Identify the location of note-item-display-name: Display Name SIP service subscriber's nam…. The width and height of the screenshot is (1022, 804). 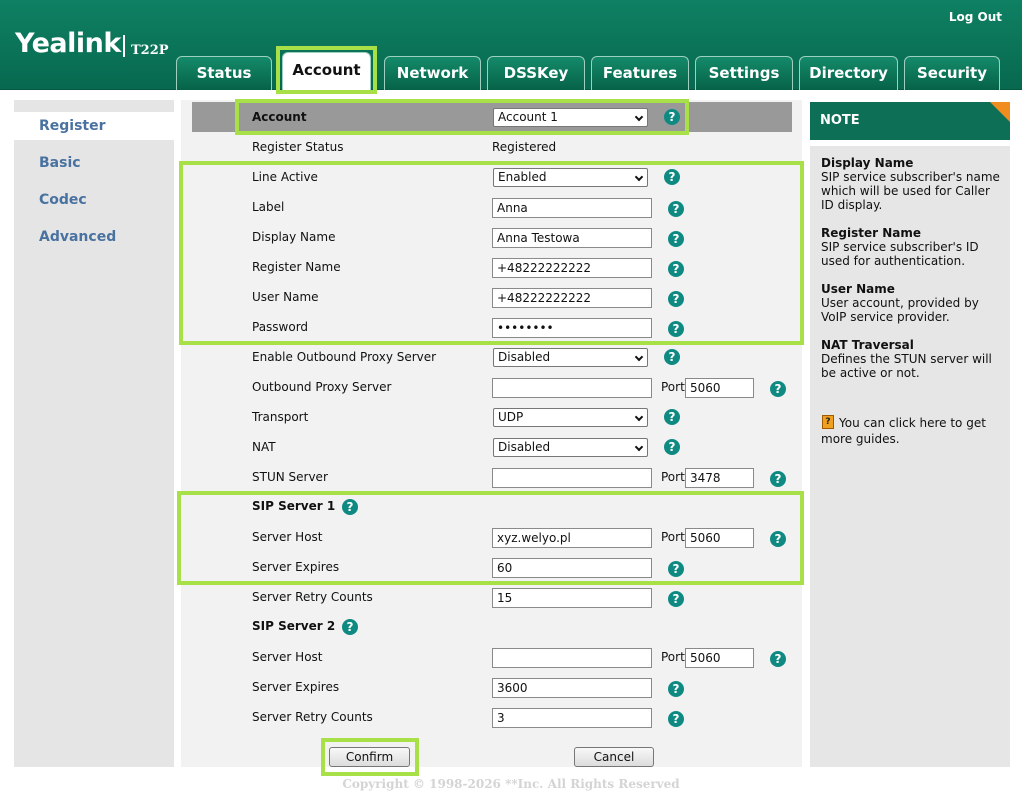
(911, 184).